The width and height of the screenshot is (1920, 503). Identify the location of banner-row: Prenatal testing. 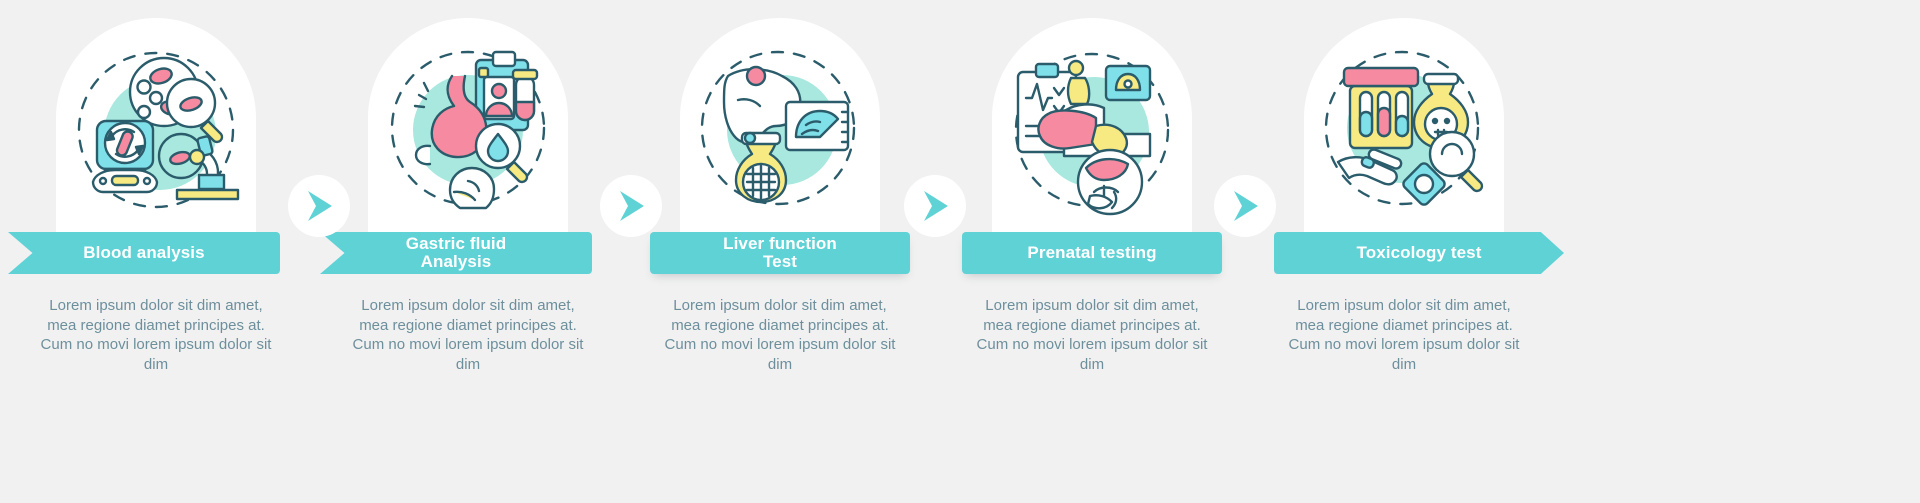
(1092, 253).